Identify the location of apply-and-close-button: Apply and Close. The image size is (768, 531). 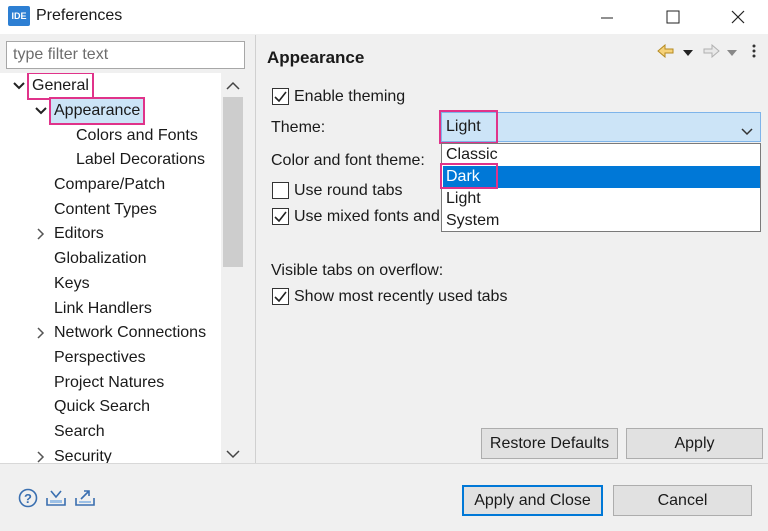
(532, 500).